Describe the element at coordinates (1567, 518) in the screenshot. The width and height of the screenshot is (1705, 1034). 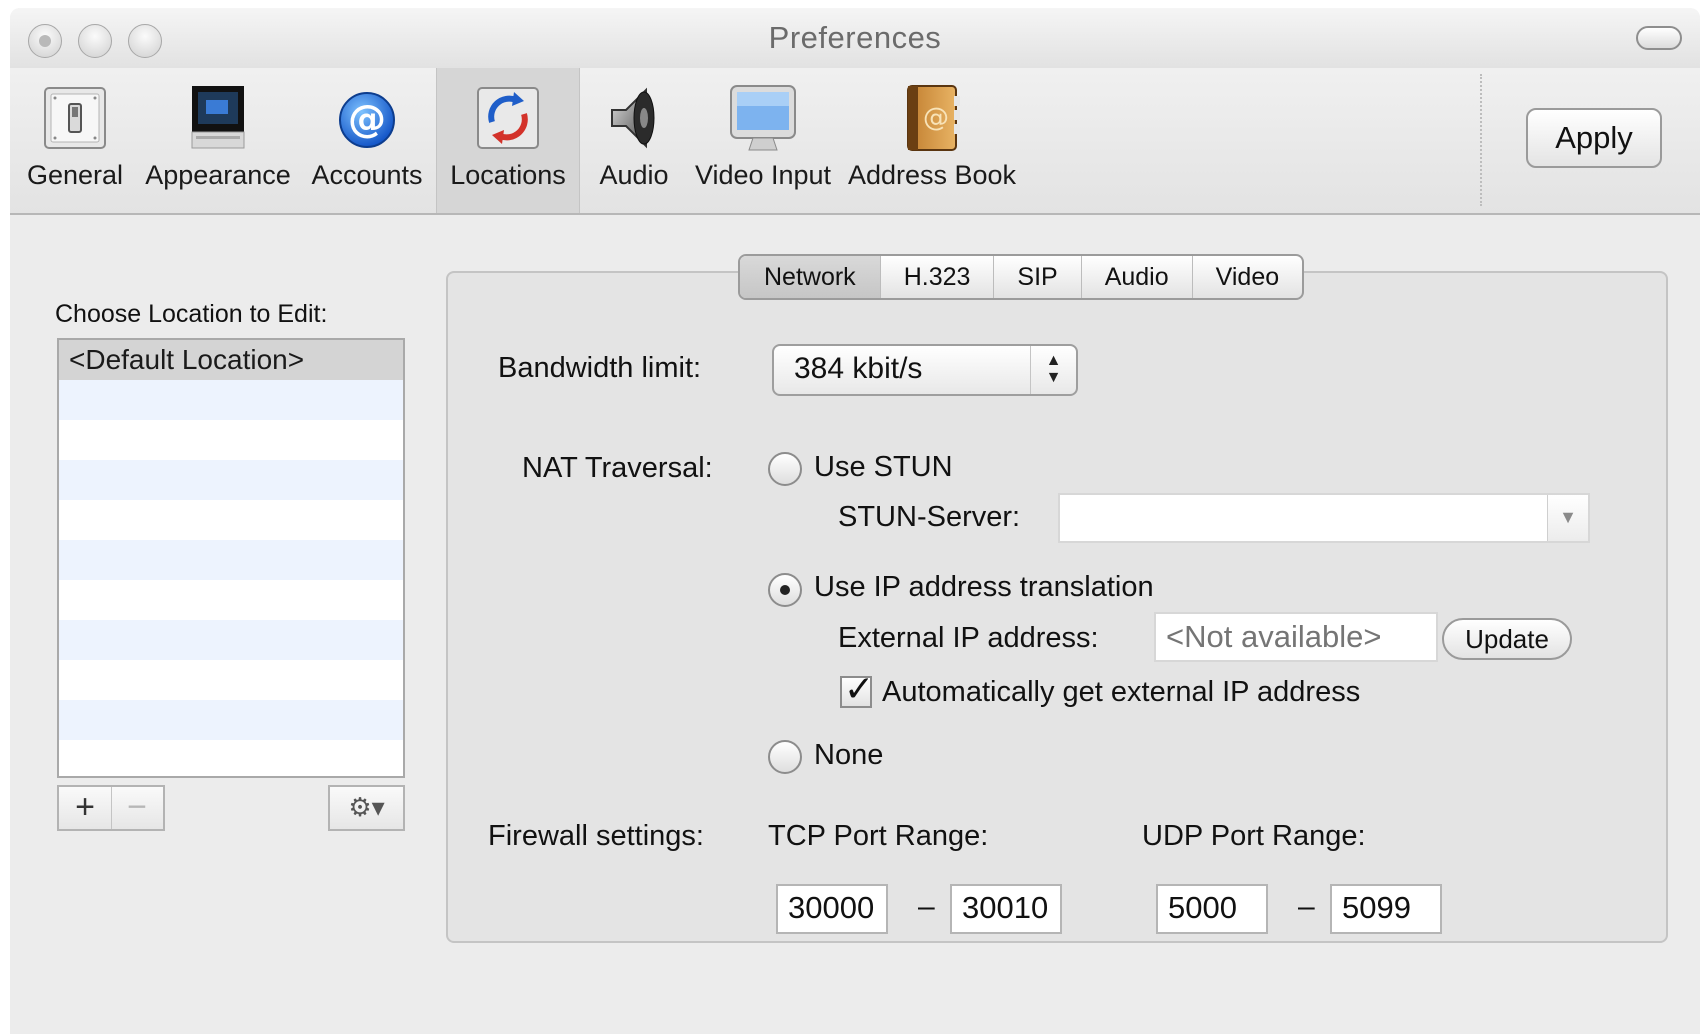
I see `chevron-down-icon: ▼` at that location.